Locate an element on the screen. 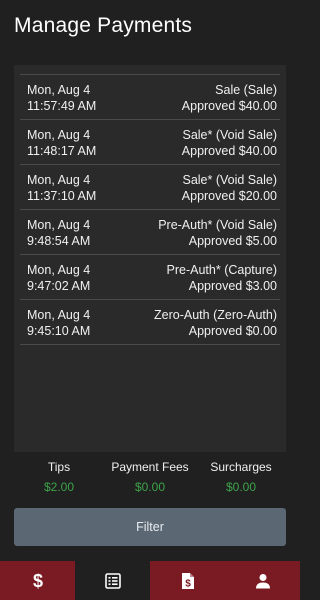 The height and width of the screenshot is (600, 320). nav-tab-account is located at coordinates (262, 580).